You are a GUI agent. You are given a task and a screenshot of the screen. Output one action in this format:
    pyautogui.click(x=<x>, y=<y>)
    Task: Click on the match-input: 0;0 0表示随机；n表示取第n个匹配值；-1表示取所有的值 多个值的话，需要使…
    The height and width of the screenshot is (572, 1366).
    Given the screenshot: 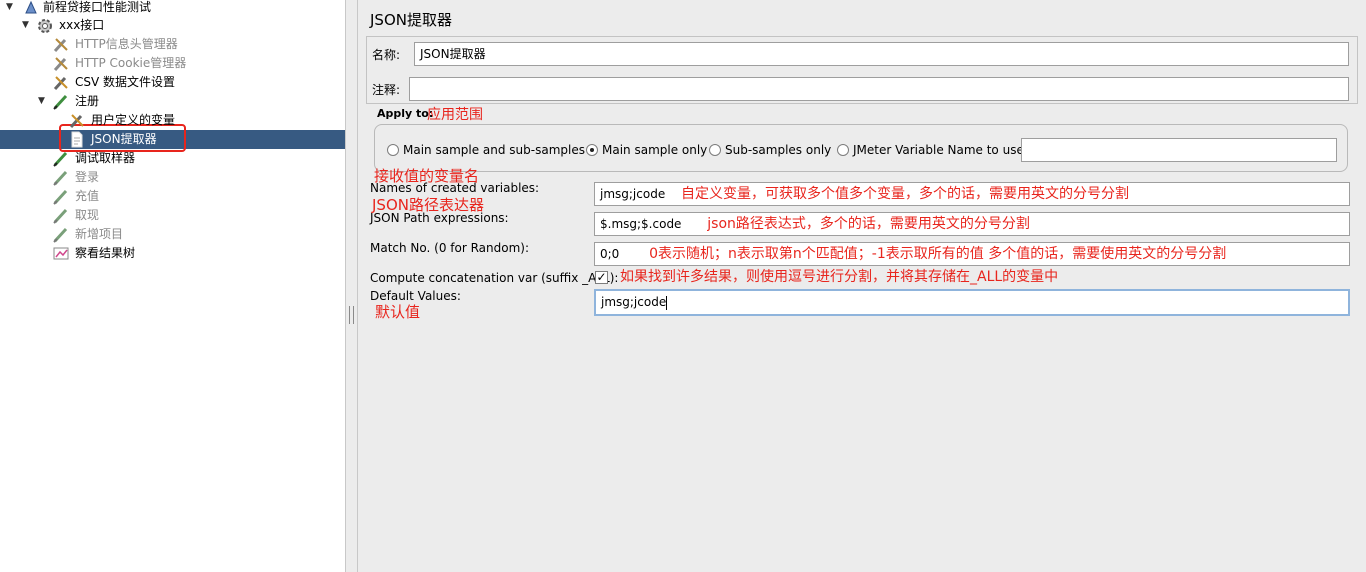 What is the action you would take?
    pyautogui.click(x=972, y=254)
    